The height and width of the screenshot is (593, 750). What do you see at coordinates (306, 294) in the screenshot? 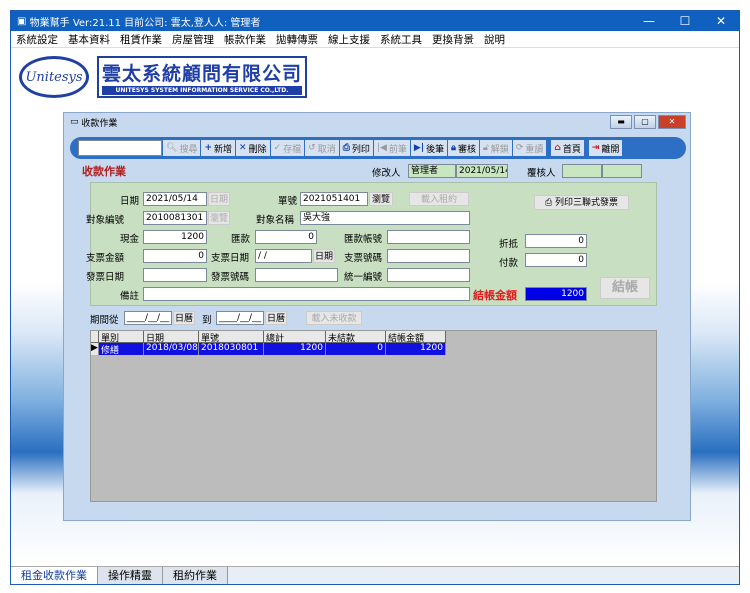
I see `note-field` at bounding box center [306, 294].